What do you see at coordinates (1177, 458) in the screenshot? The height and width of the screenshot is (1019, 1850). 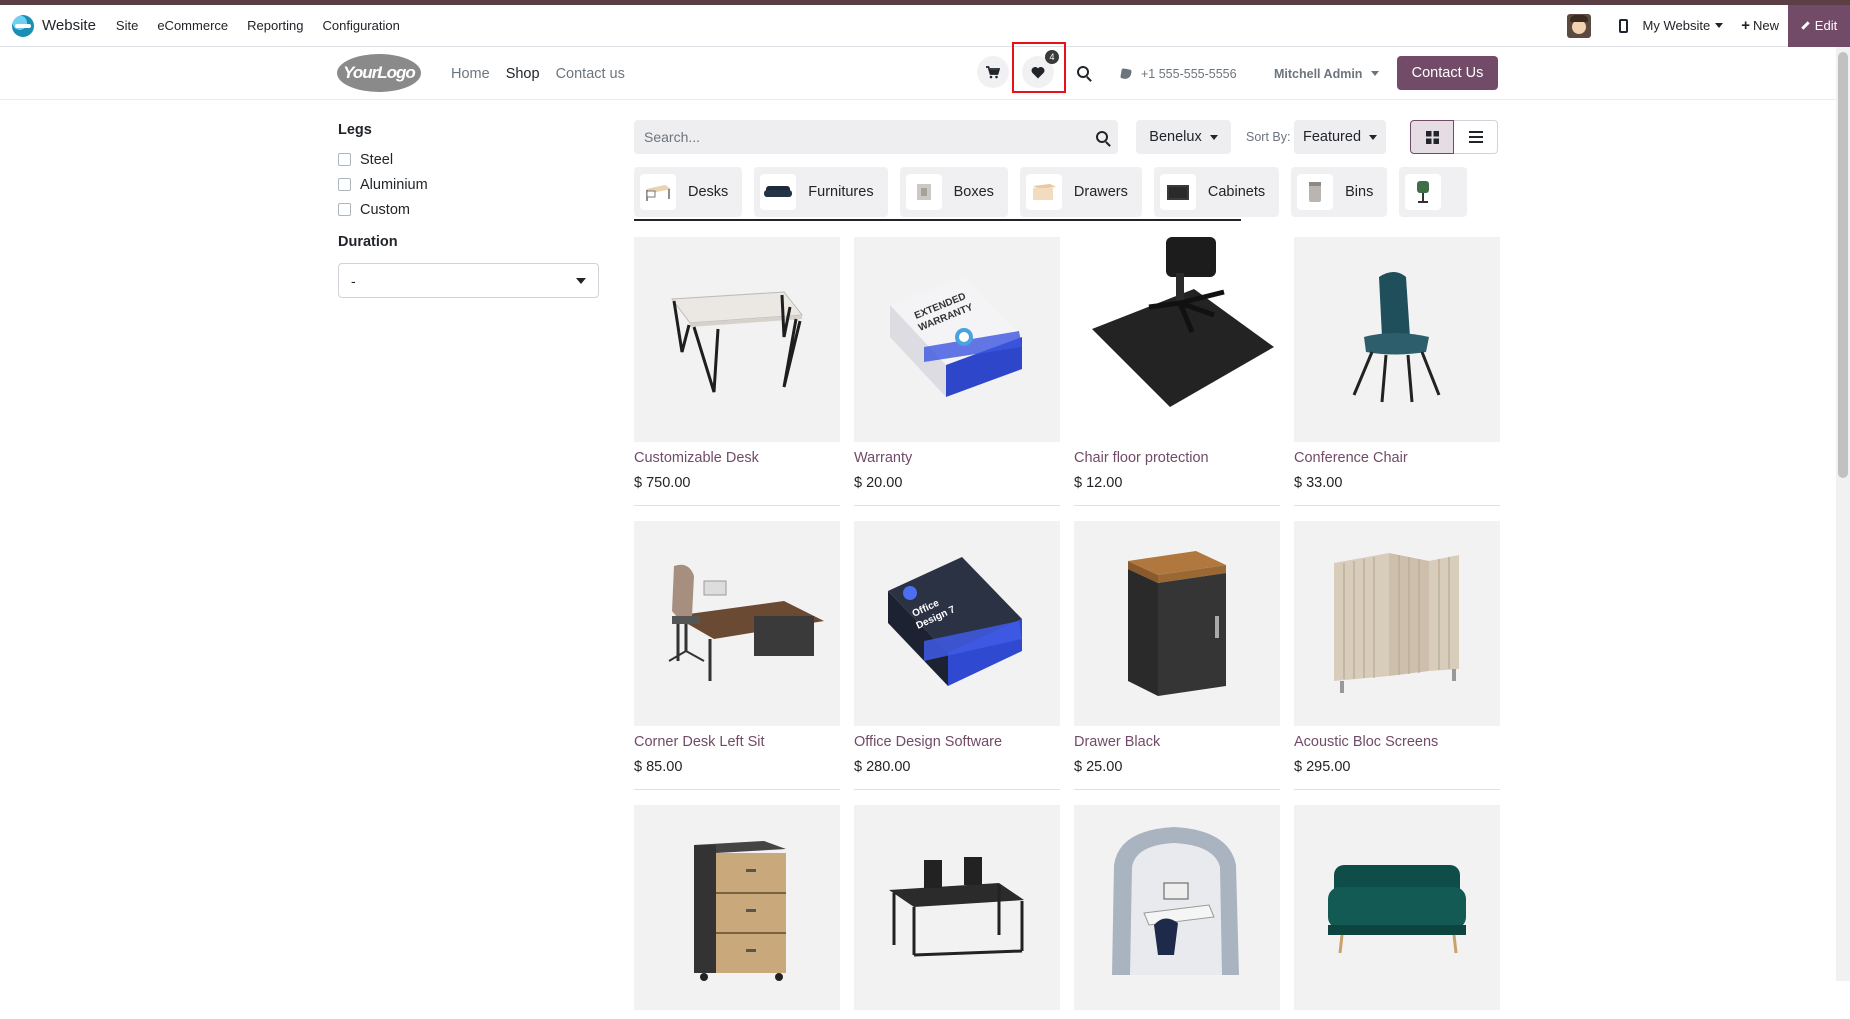 I see `product-name: Chair floor protection` at bounding box center [1177, 458].